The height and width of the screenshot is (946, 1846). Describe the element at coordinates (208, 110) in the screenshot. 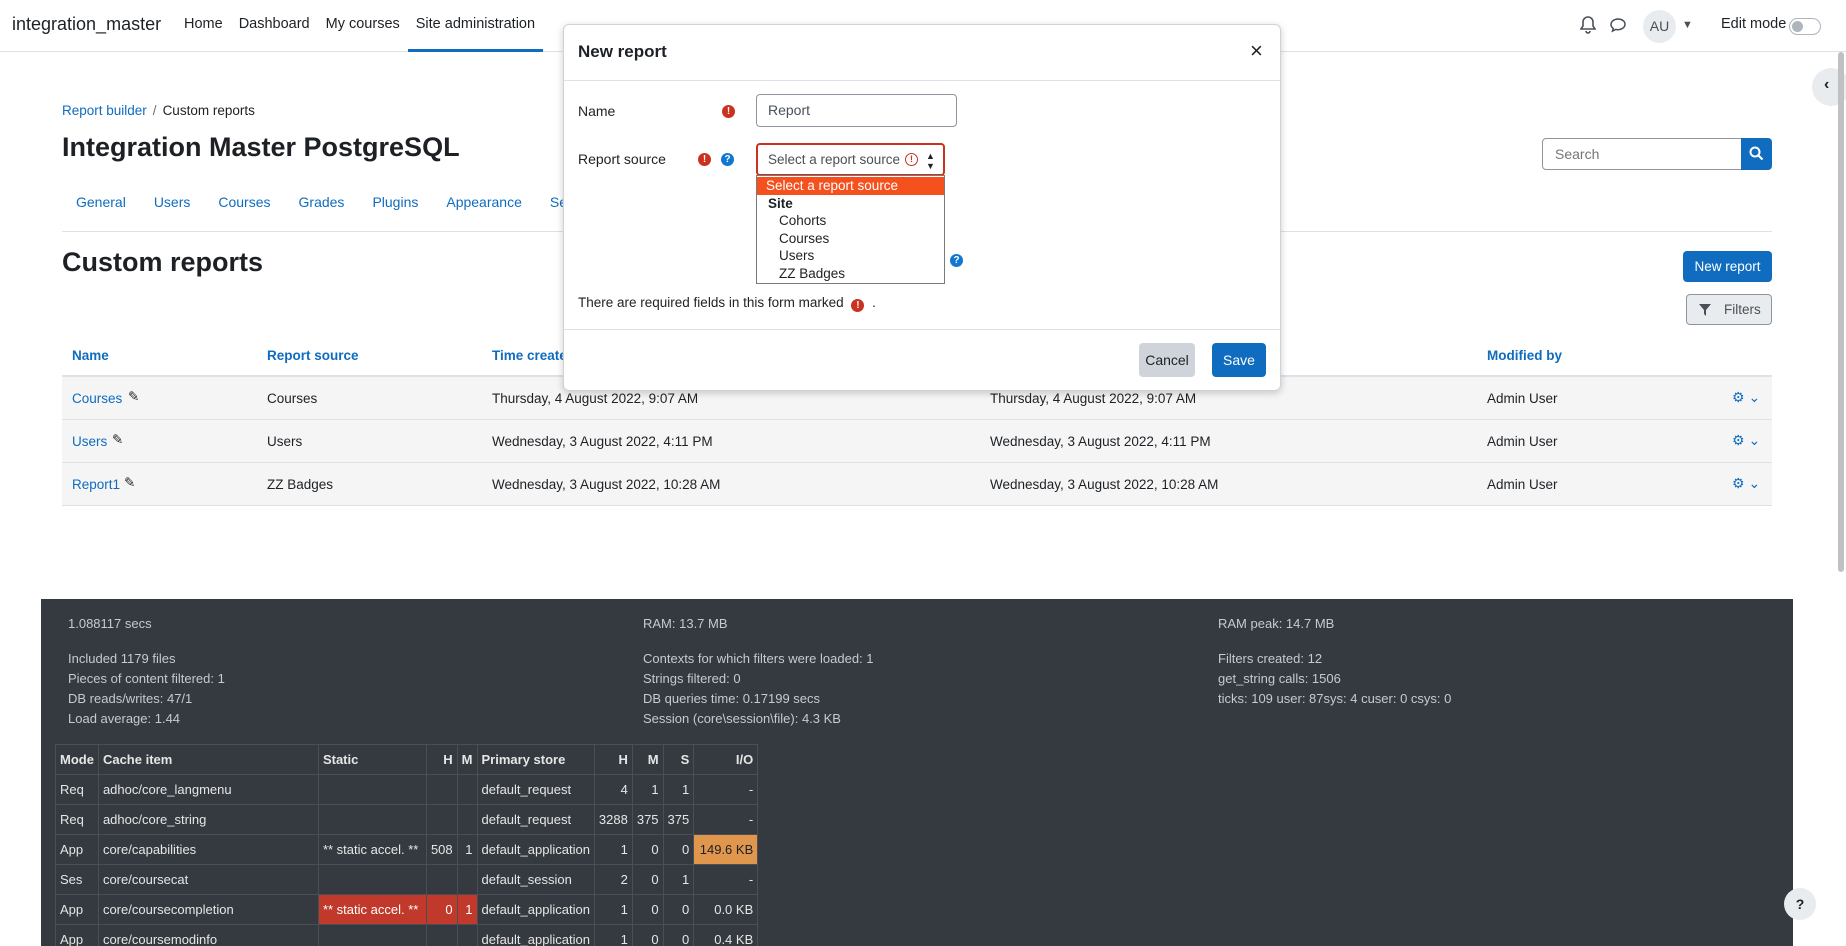

I see `breadcrumb-custom-reports: Custom reports` at that location.